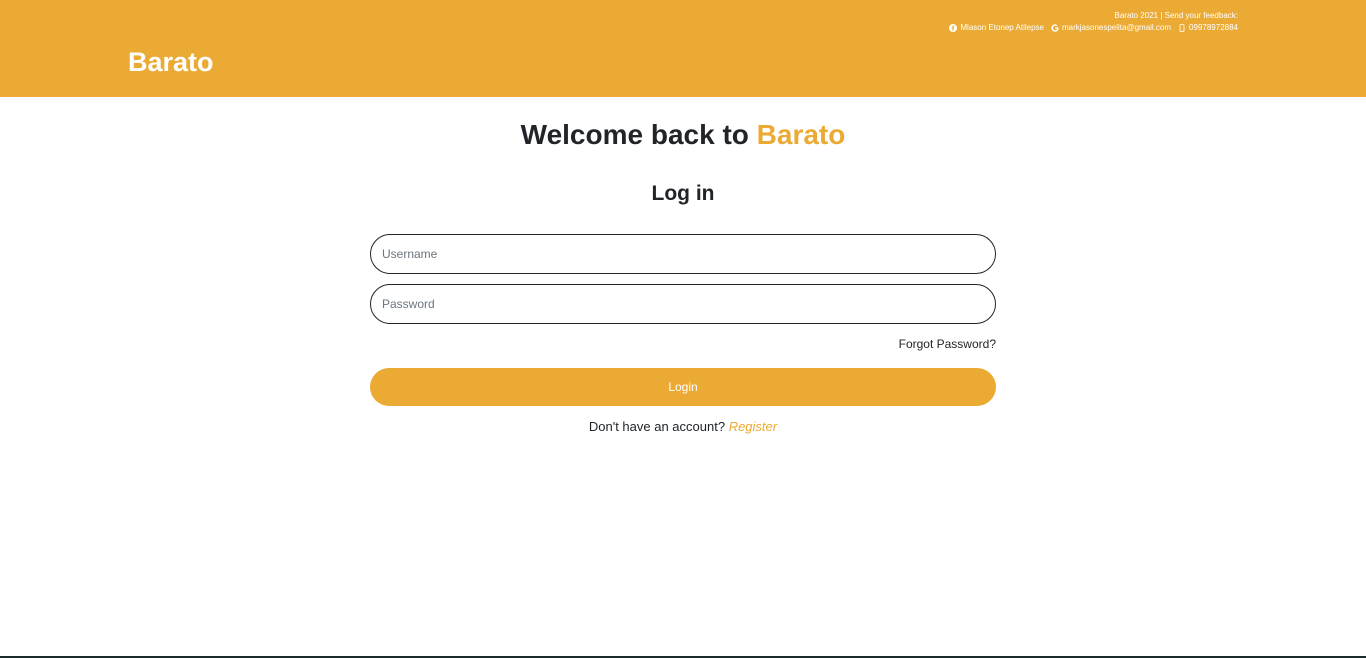  I want to click on password-input, so click(683, 304).